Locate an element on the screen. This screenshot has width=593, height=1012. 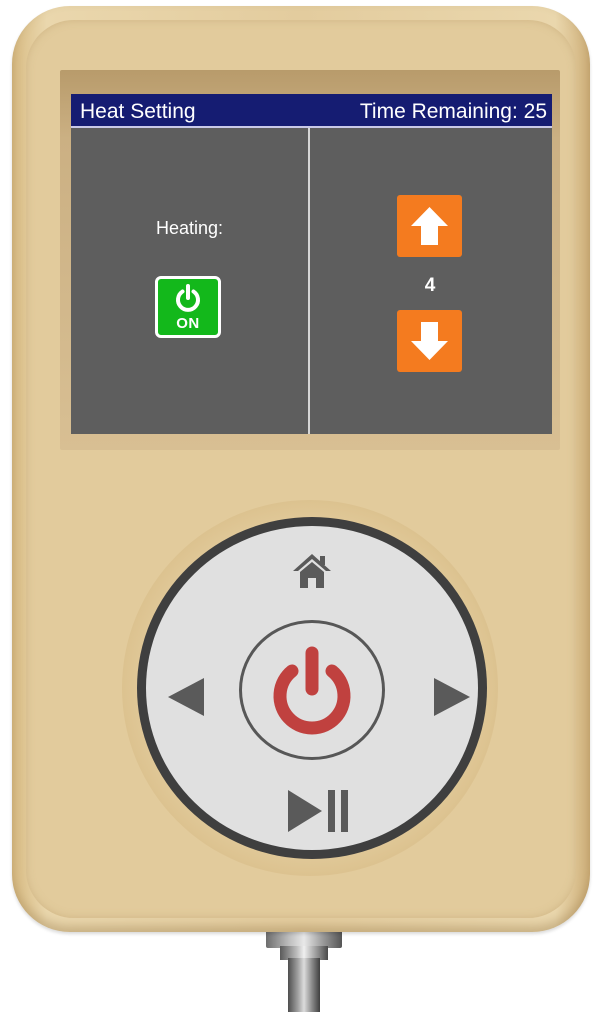
heating-label: Heating: is located at coordinates (189, 228).